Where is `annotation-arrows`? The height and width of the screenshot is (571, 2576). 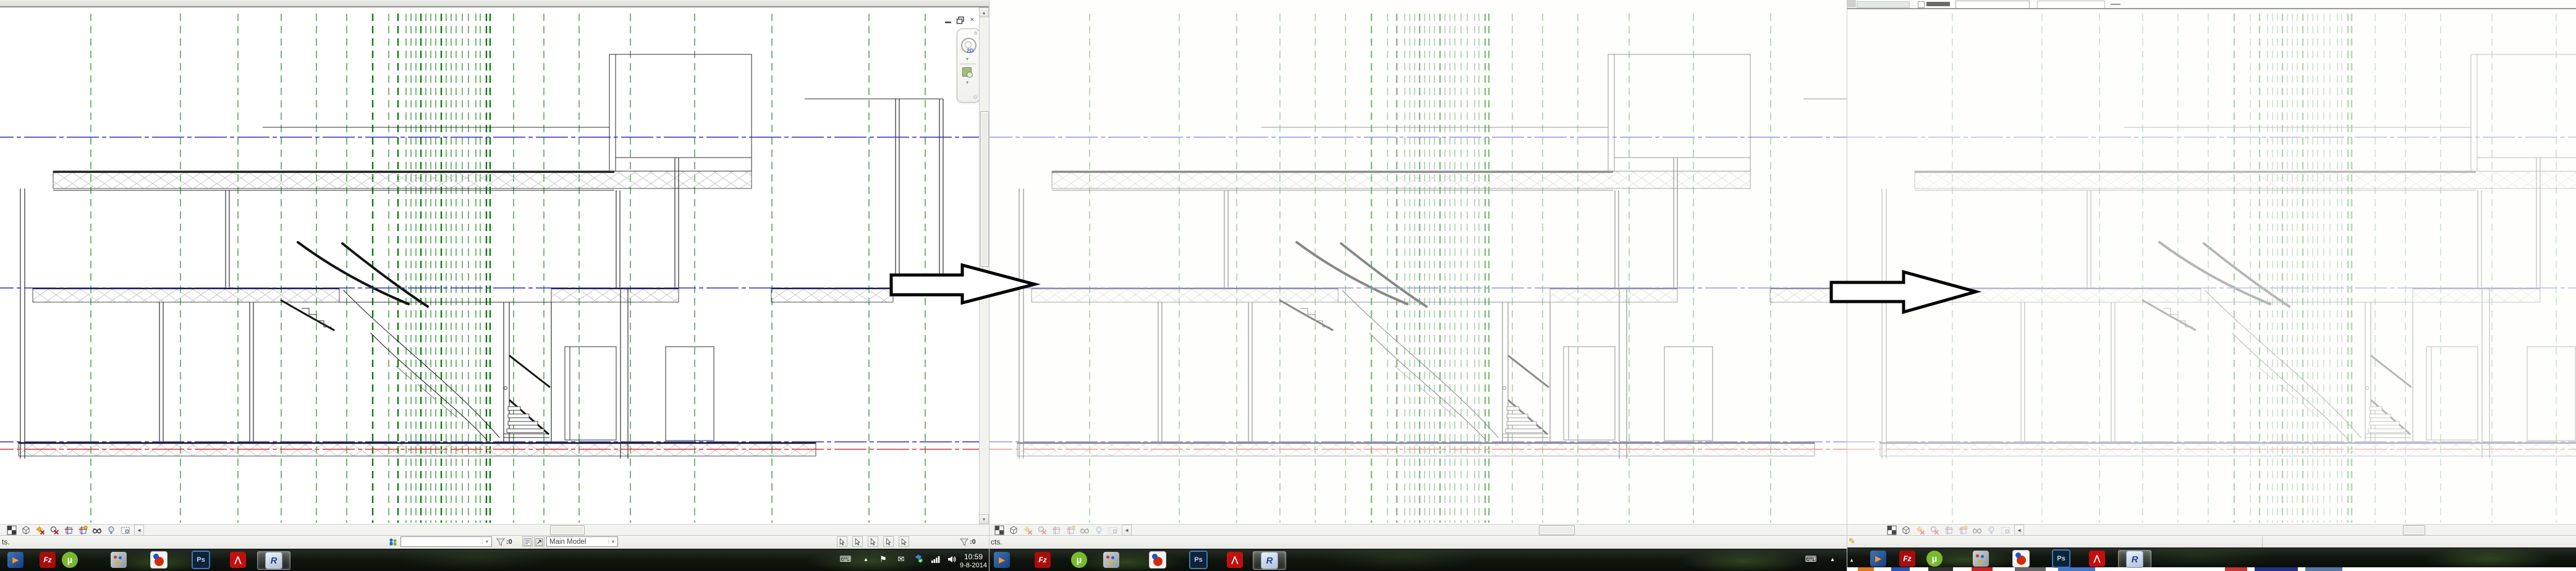
annotation-arrows is located at coordinates (1435, 289).